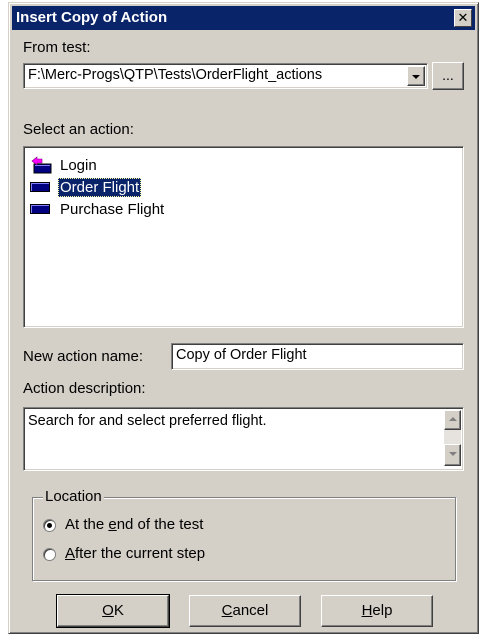  What do you see at coordinates (57, 47) in the screenshot?
I see `from-test-label: From test:` at bounding box center [57, 47].